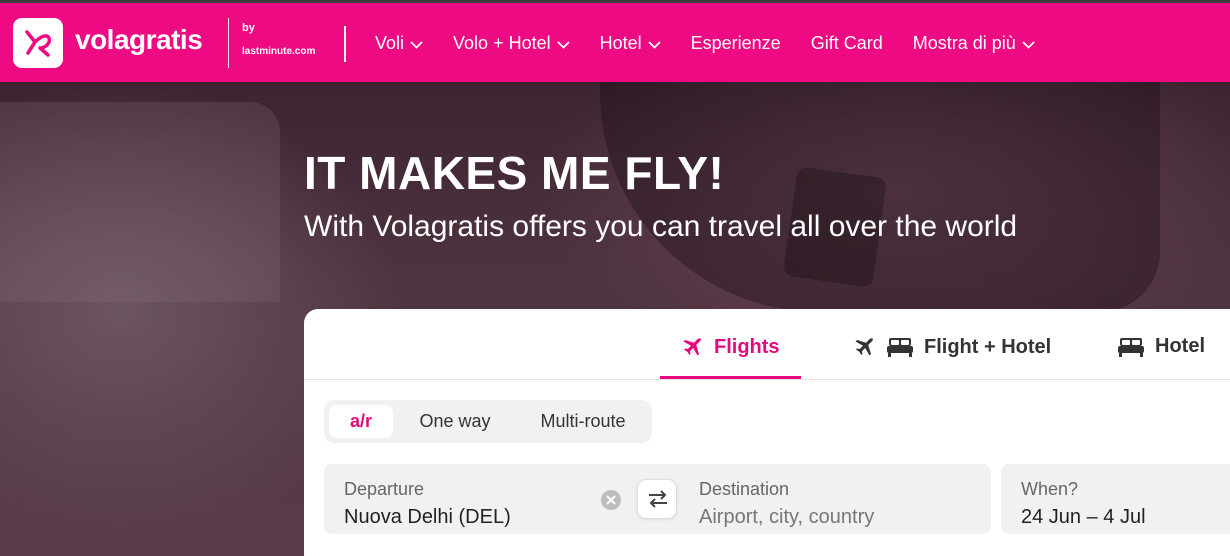  Describe the element at coordinates (502, 43) in the screenshot. I see `nav-item-label: Volo + Hotel` at that location.